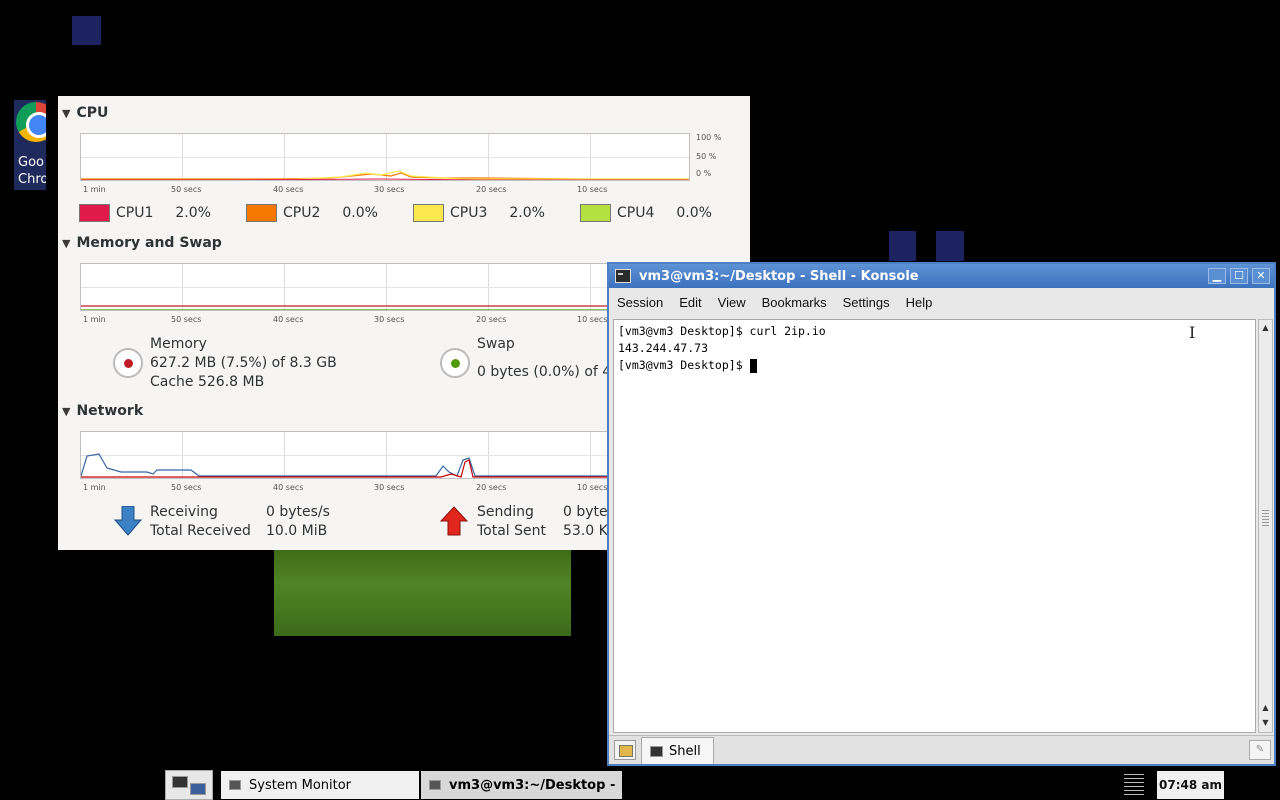 The image size is (1280, 800). Describe the element at coordinates (1217, 276) in the screenshot. I see `minimize-button: ▁` at that location.